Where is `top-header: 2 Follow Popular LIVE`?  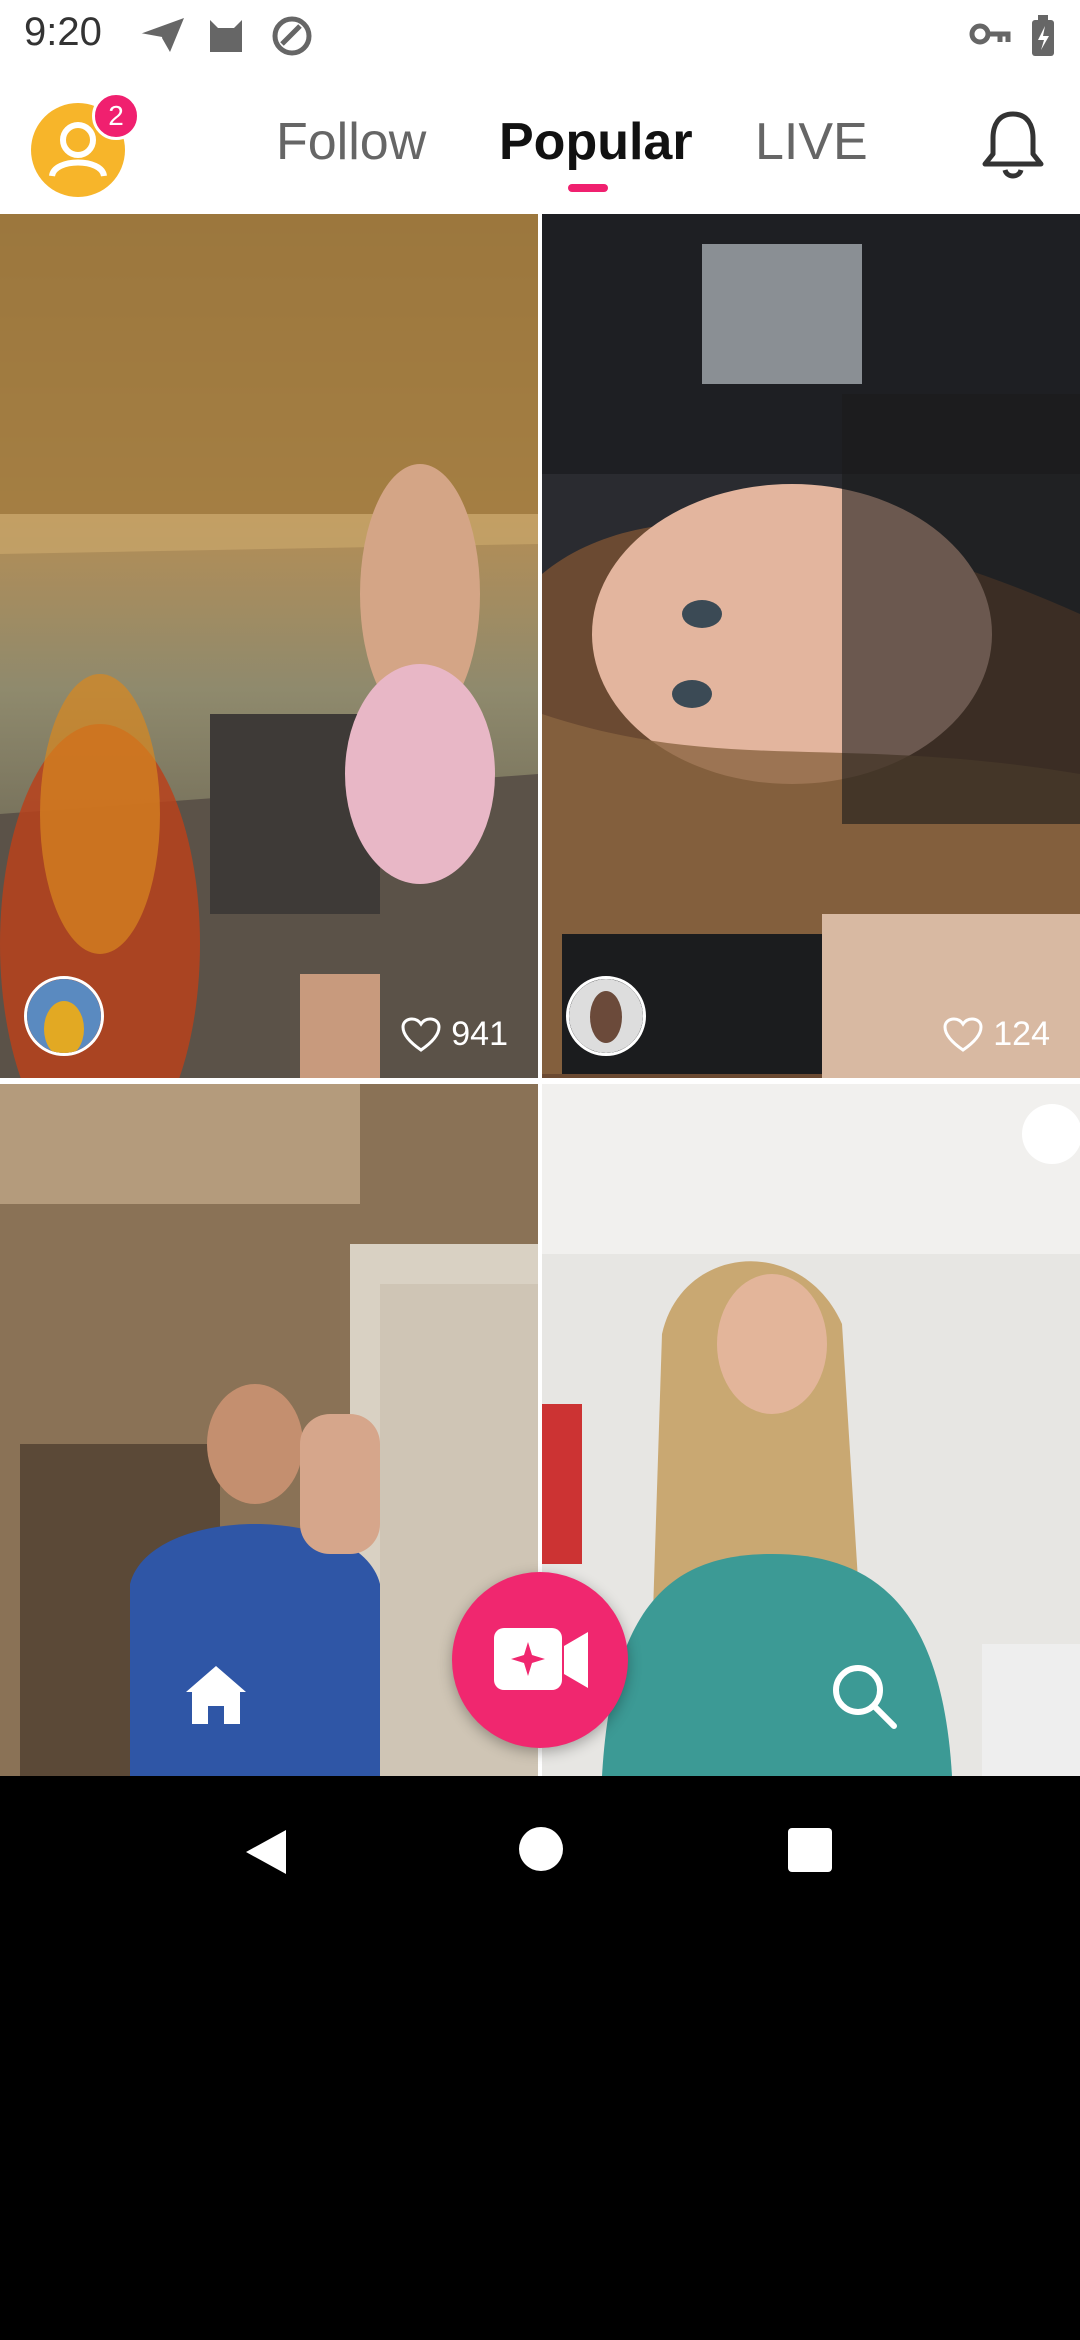
top-header: 2 Follow Popular LIVE is located at coordinates (540, 144).